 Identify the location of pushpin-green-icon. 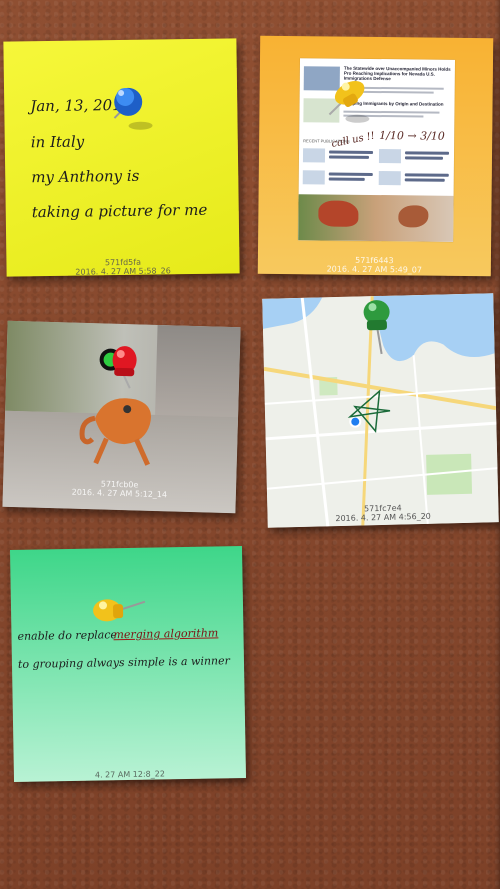
(381, 327).